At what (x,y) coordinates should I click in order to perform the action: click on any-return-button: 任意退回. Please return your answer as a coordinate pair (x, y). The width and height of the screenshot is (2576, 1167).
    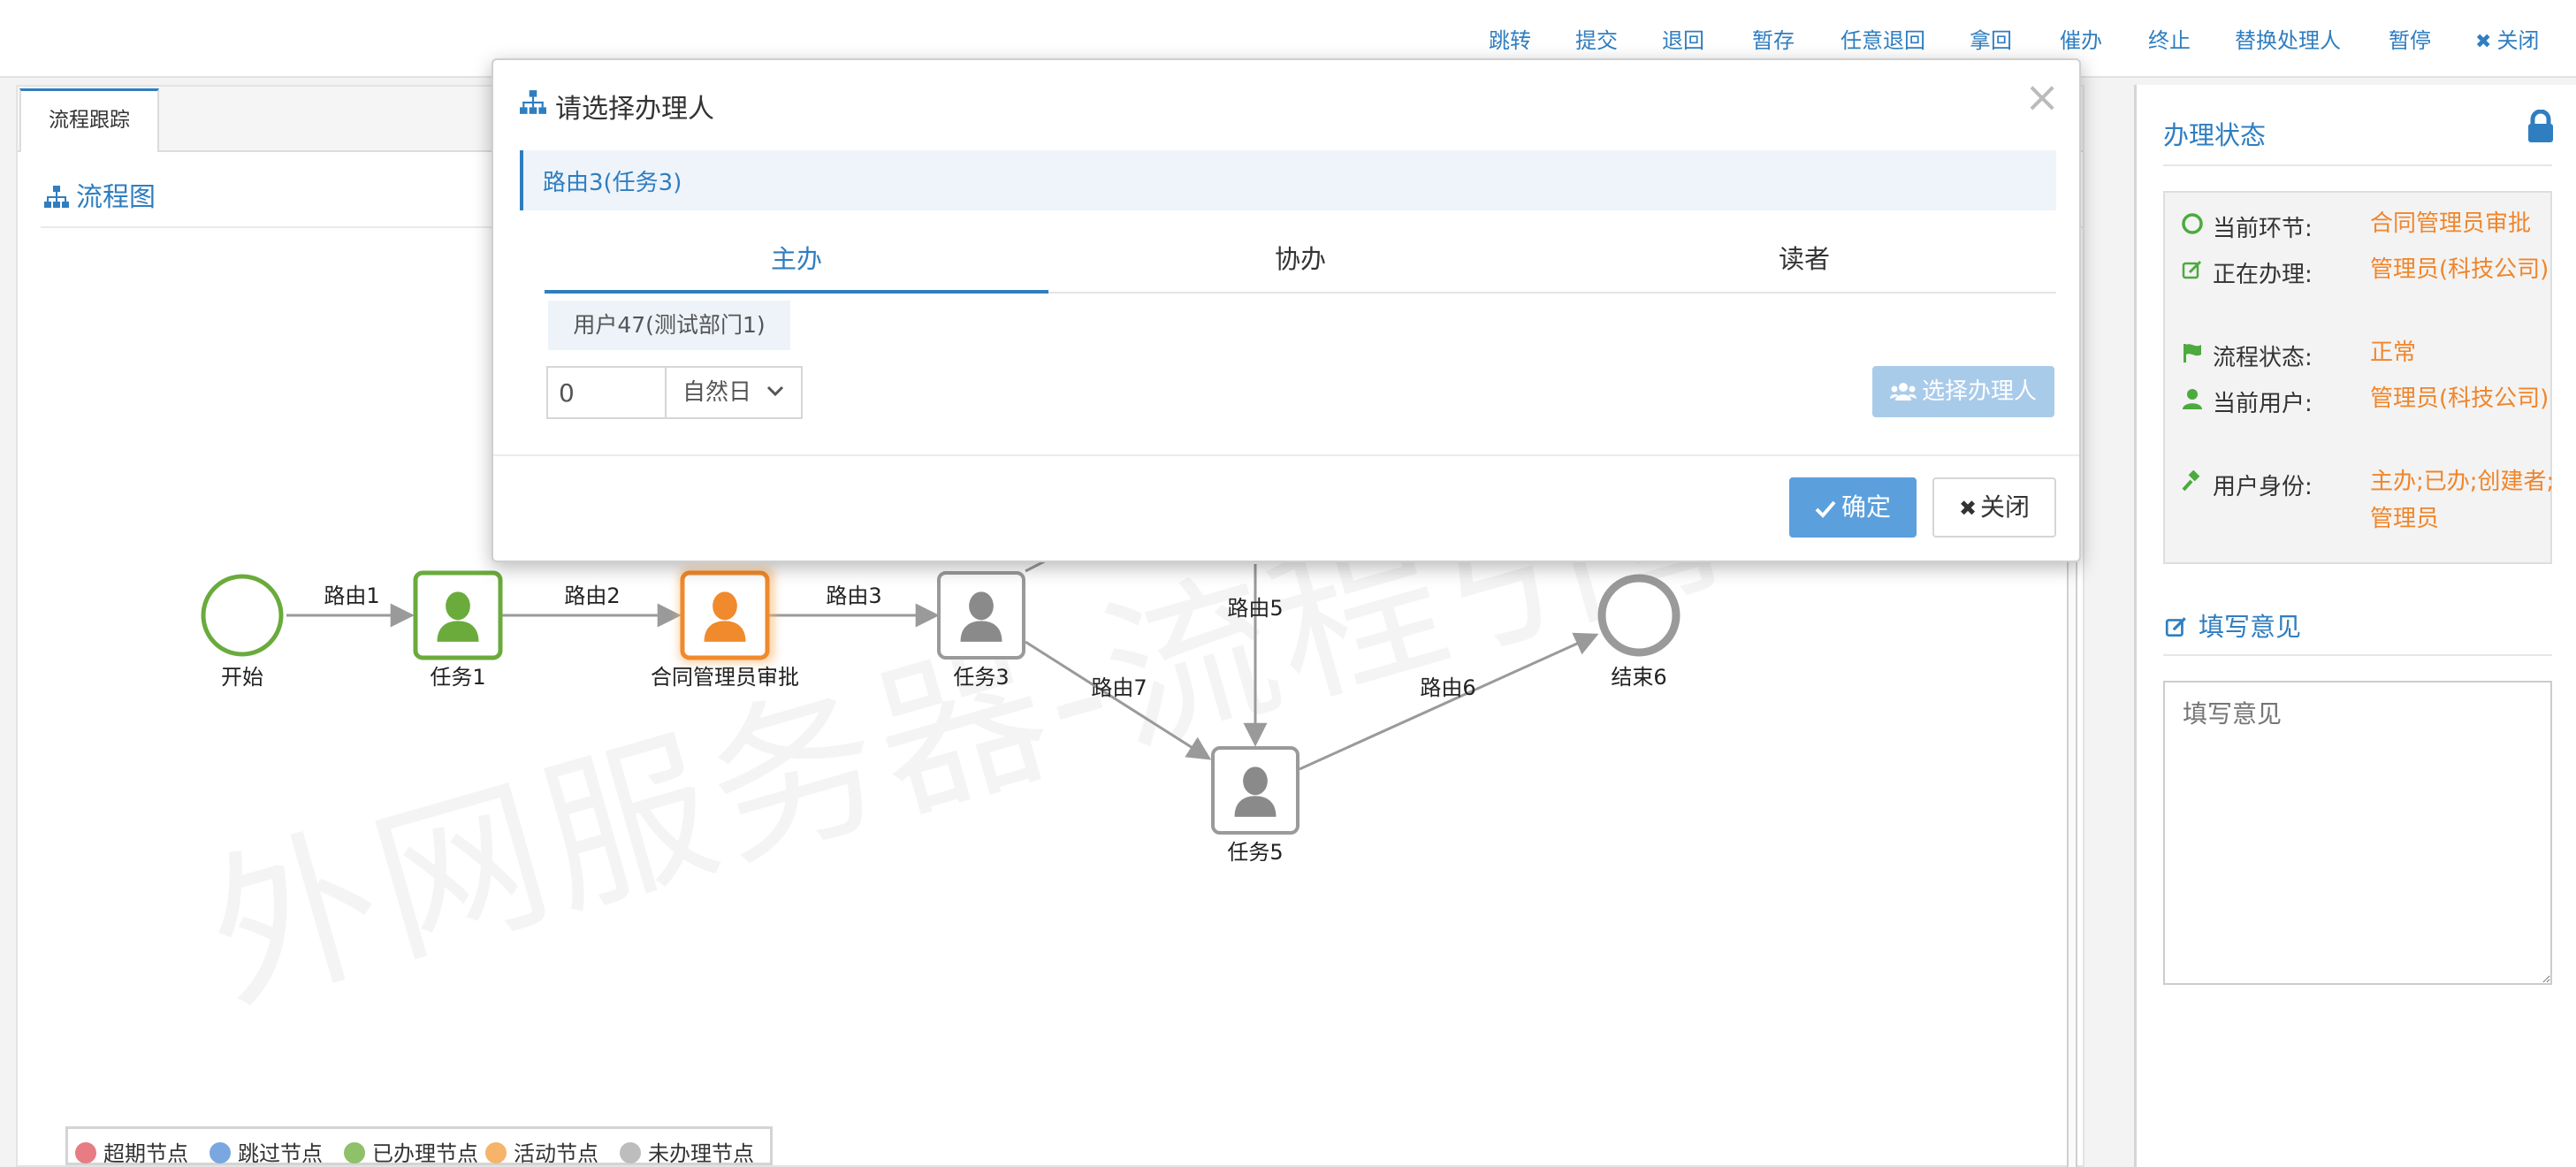
    Looking at the image, I should click on (1883, 38).